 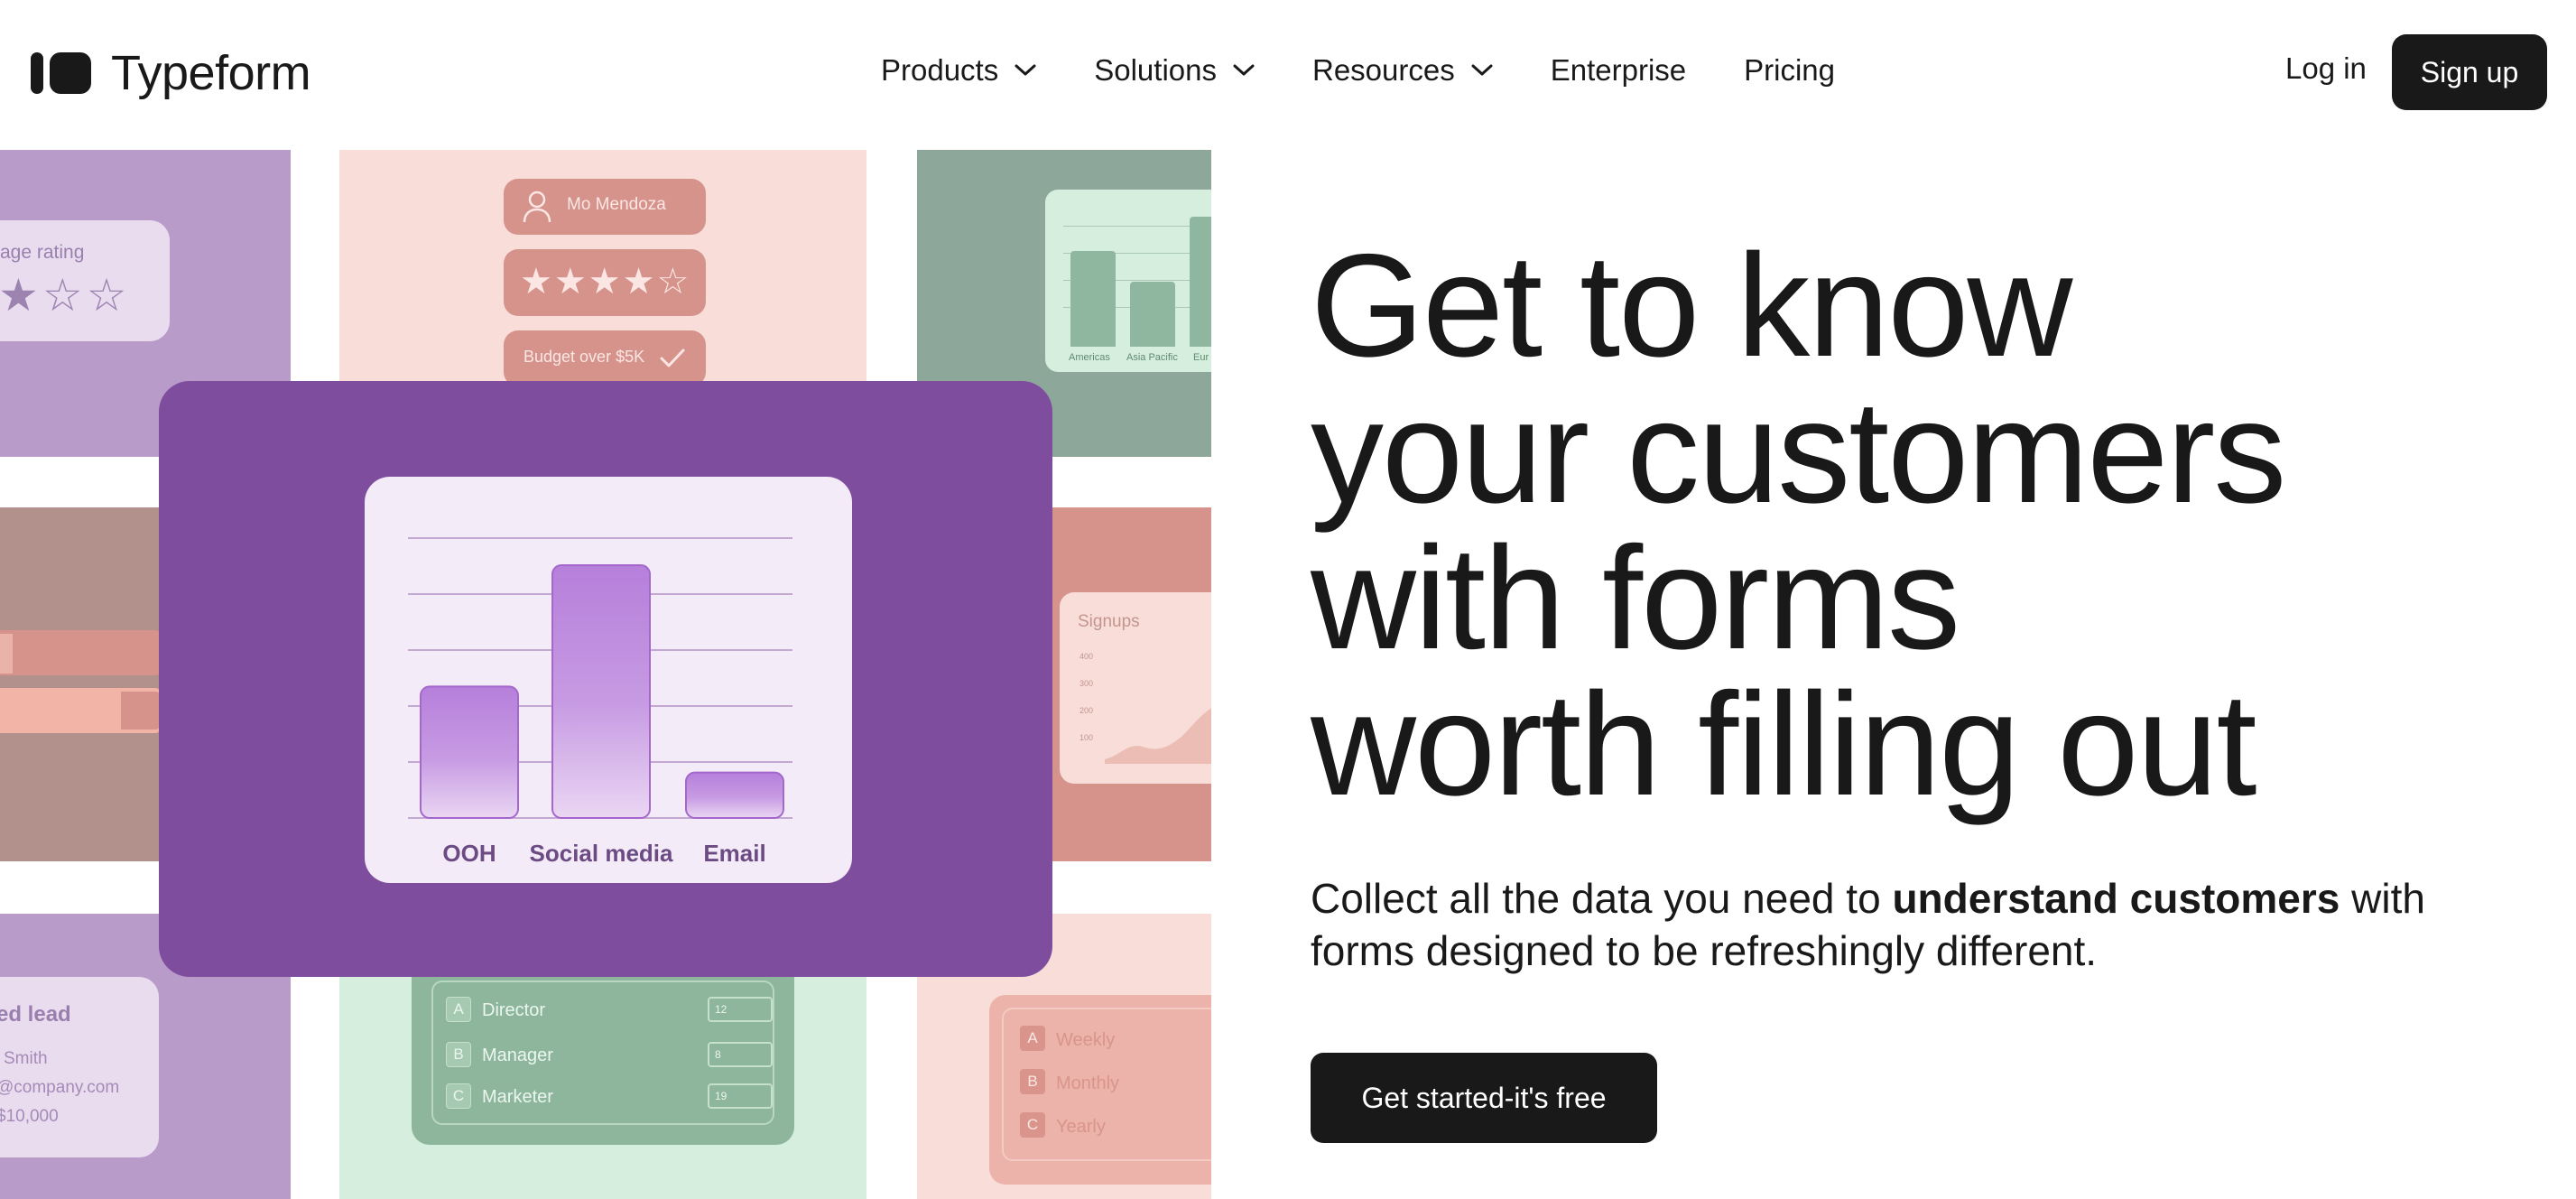 What do you see at coordinates (1383, 70) in the screenshot?
I see `nav-item-label: Resources` at bounding box center [1383, 70].